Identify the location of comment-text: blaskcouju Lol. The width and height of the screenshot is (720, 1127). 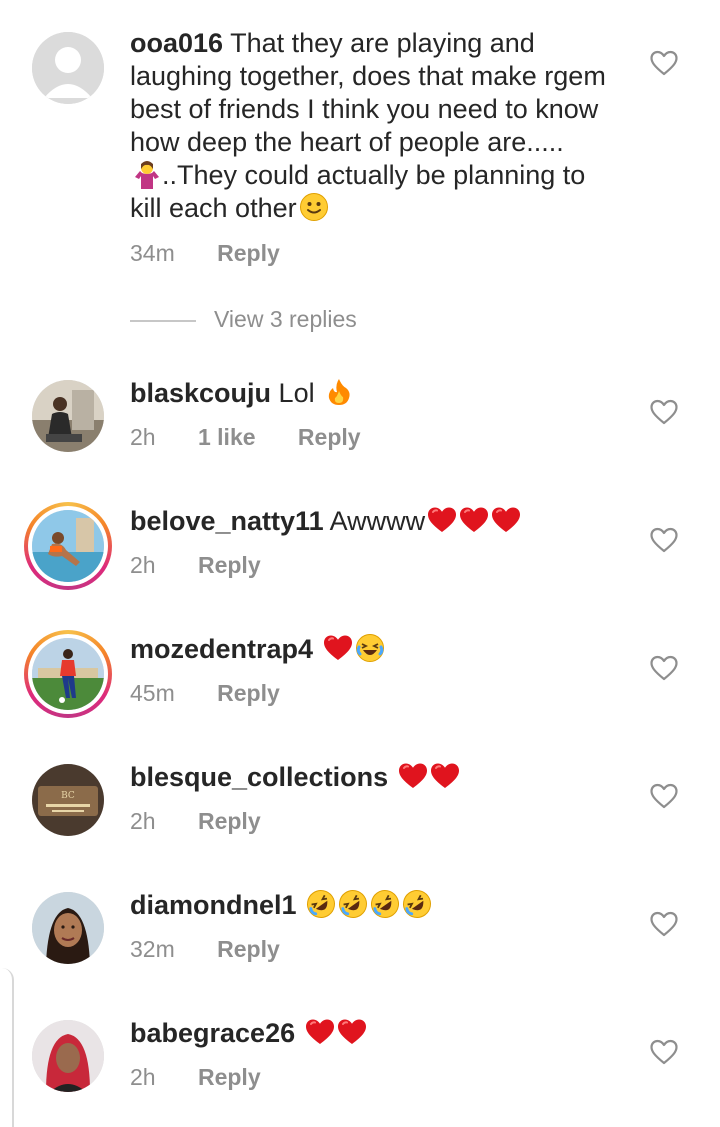
(385, 393).